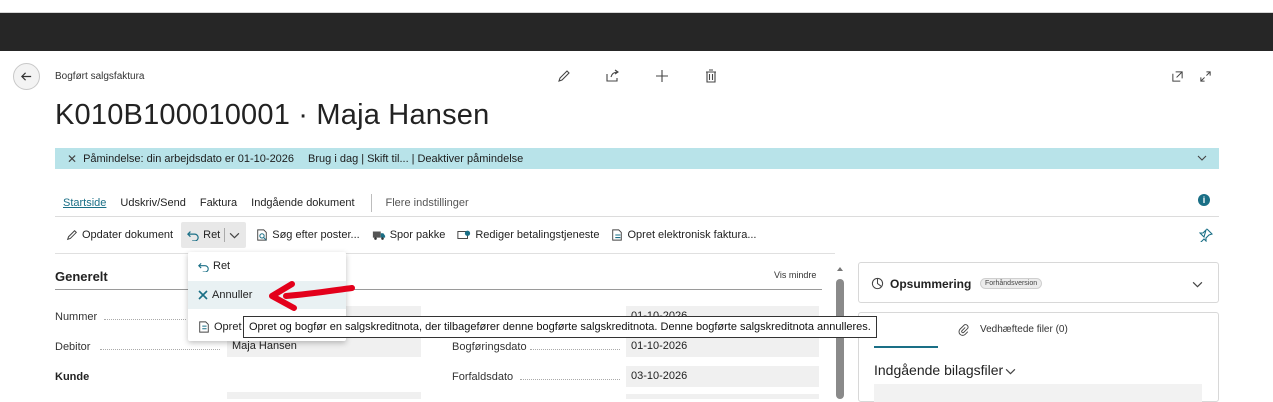 The width and height of the screenshot is (1273, 402). Describe the element at coordinates (931, 284) in the screenshot. I see `summary-title: Opsummering` at that location.